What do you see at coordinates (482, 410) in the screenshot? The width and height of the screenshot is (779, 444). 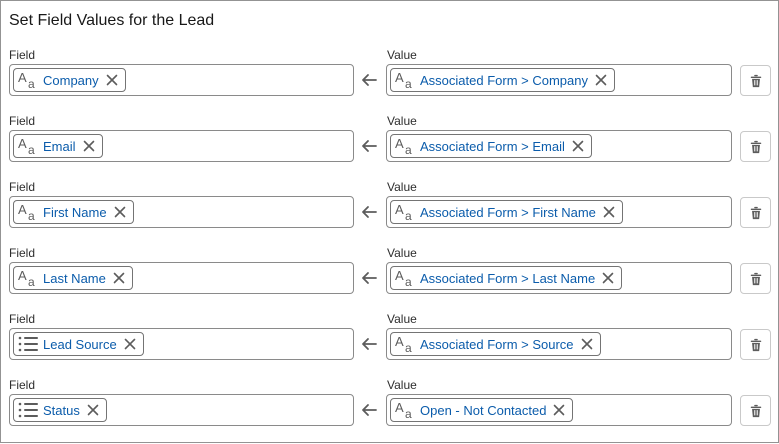 I see `value-pill: Aa Open - Not Contacted` at bounding box center [482, 410].